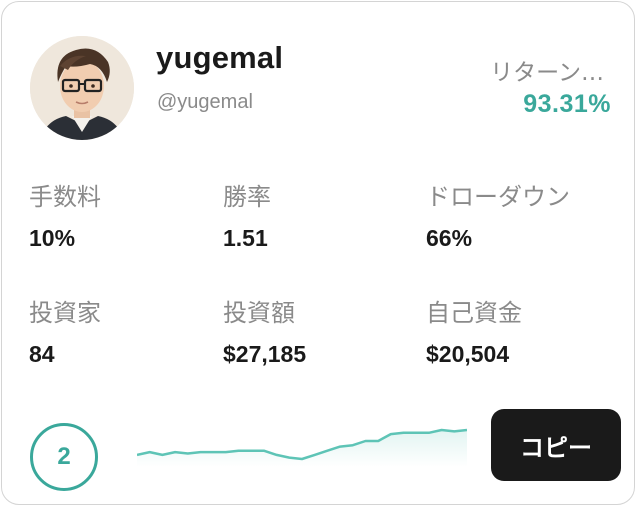 The width and height of the screenshot is (638, 508). What do you see at coordinates (65, 197) in the screenshot?
I see `stat-label: 手数料` at bounding box center [65, 197].